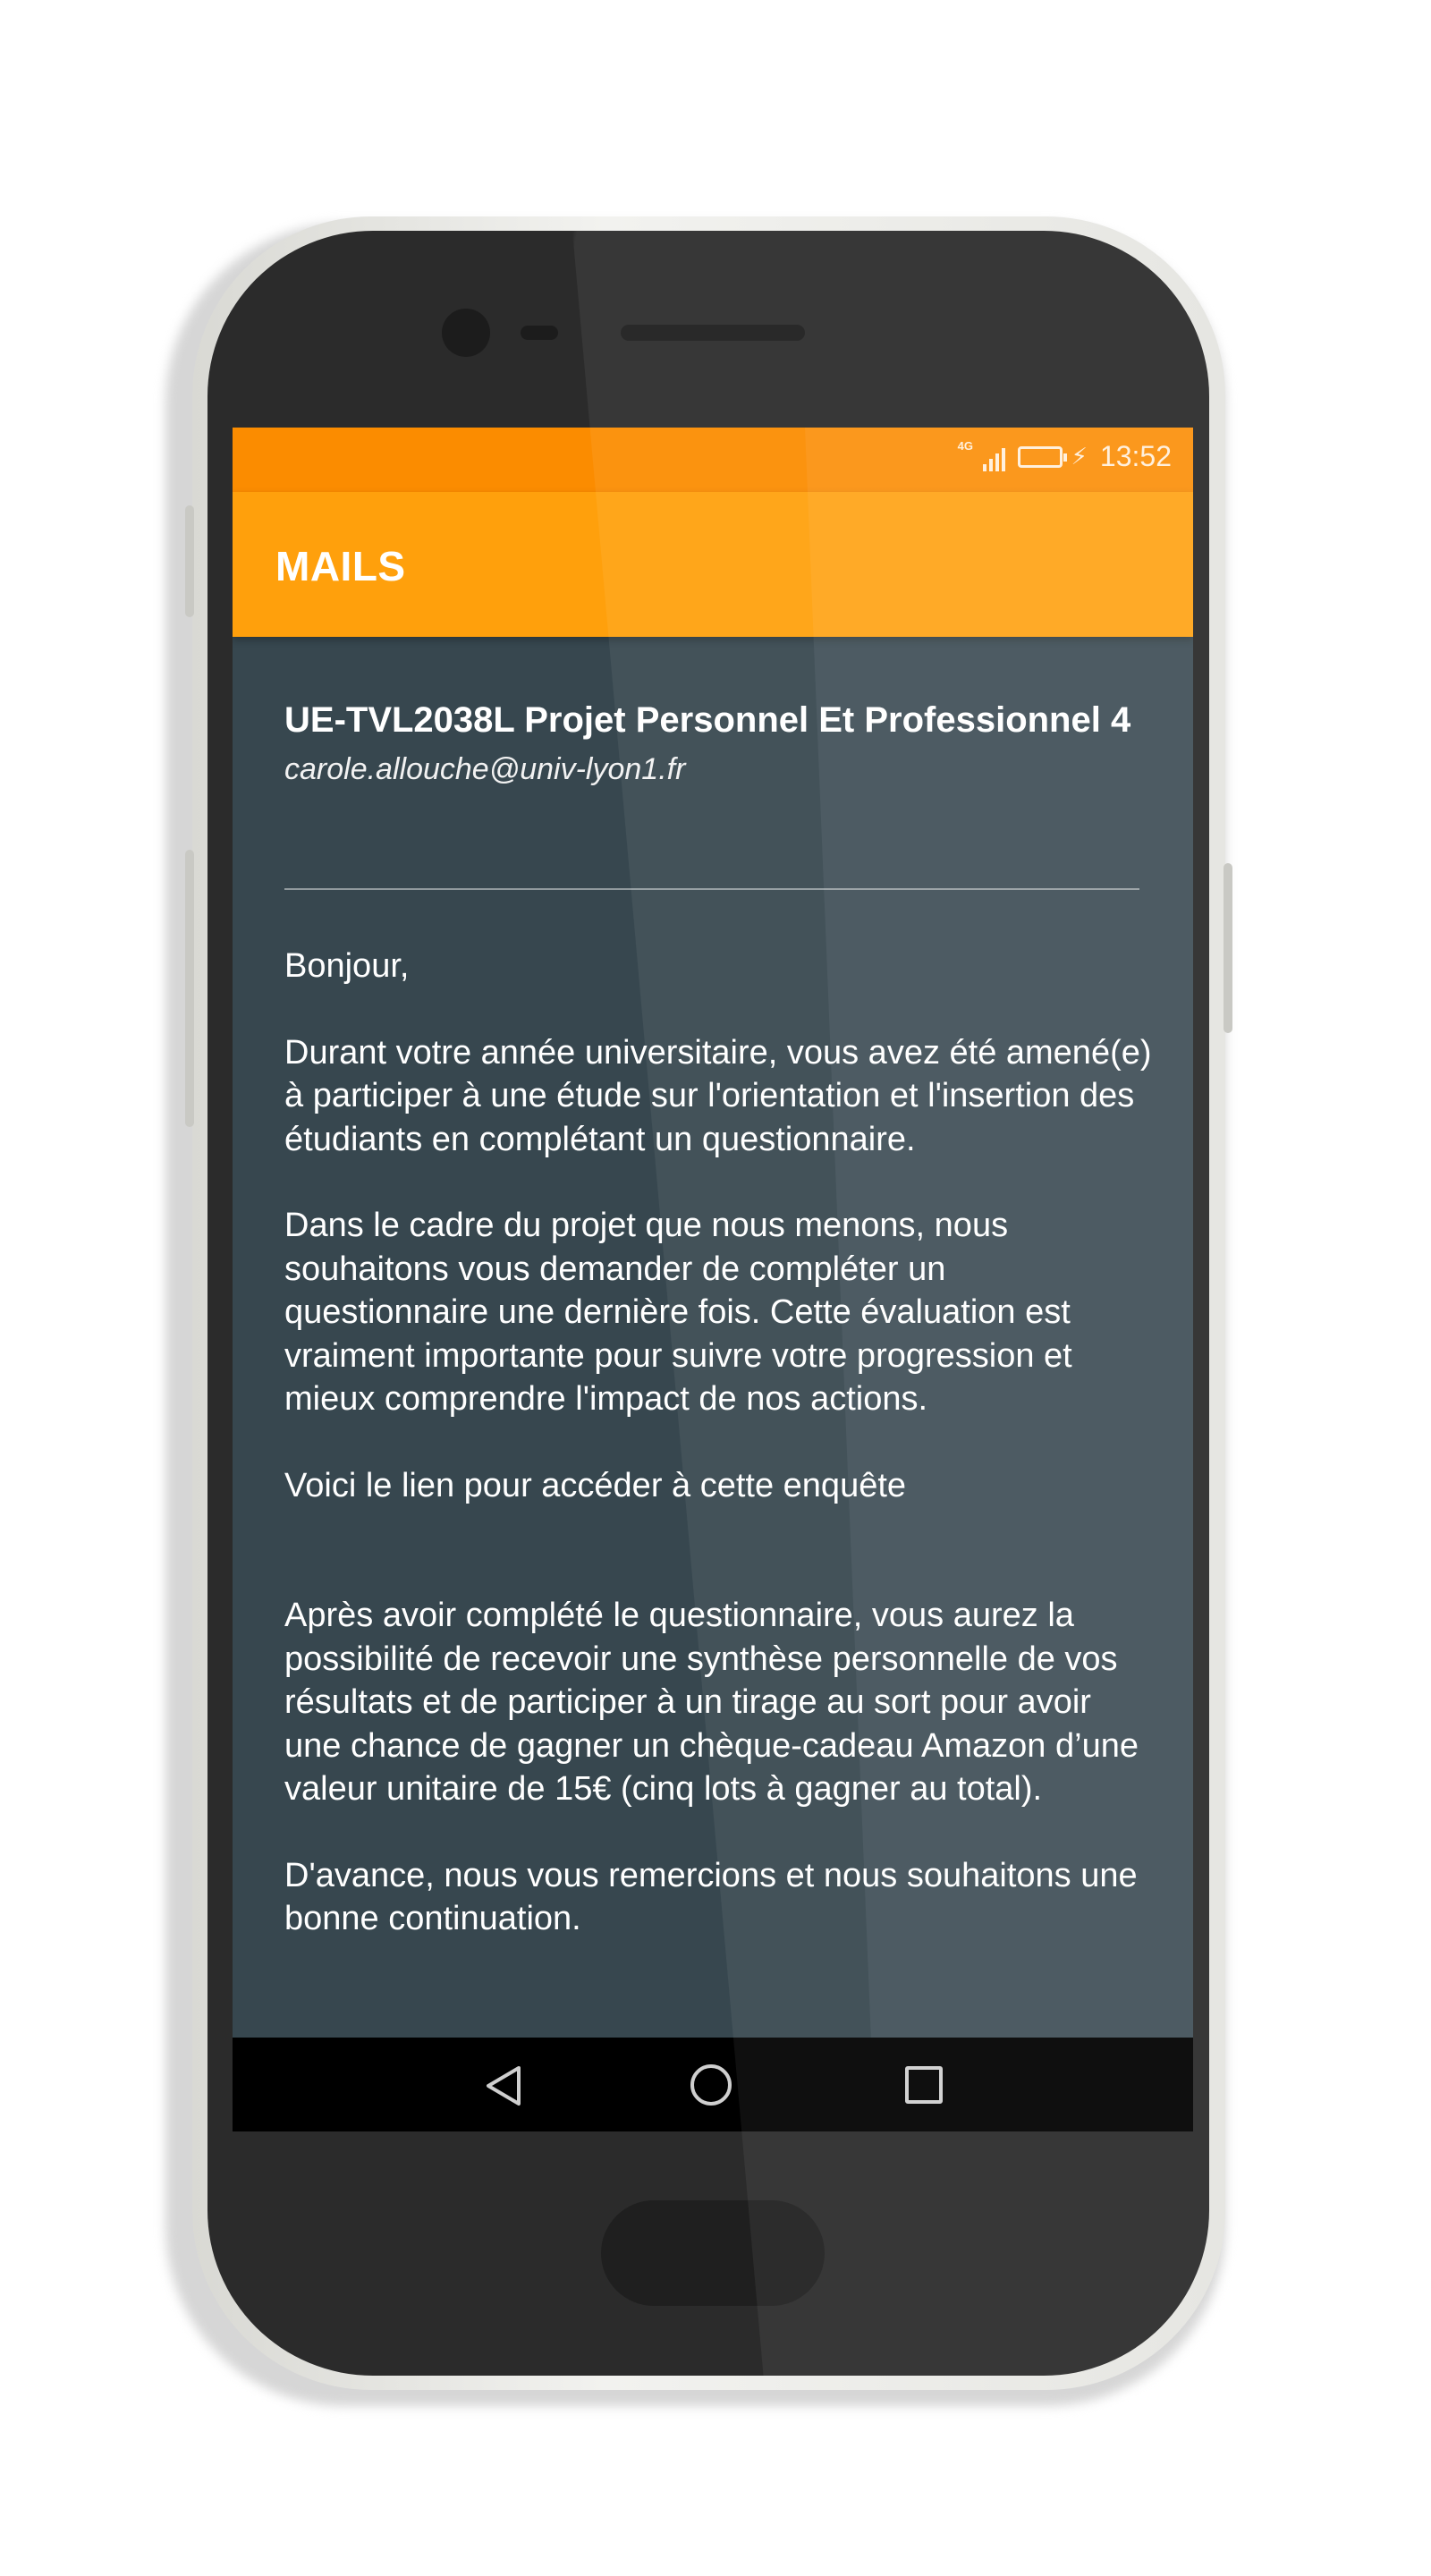 Image resolution: width=1431 pixels, height=2576 pixels. What do you see at coordinates (1228, 948) in the screenshot?
I see `power-button` at bounding box center [1228, 948].